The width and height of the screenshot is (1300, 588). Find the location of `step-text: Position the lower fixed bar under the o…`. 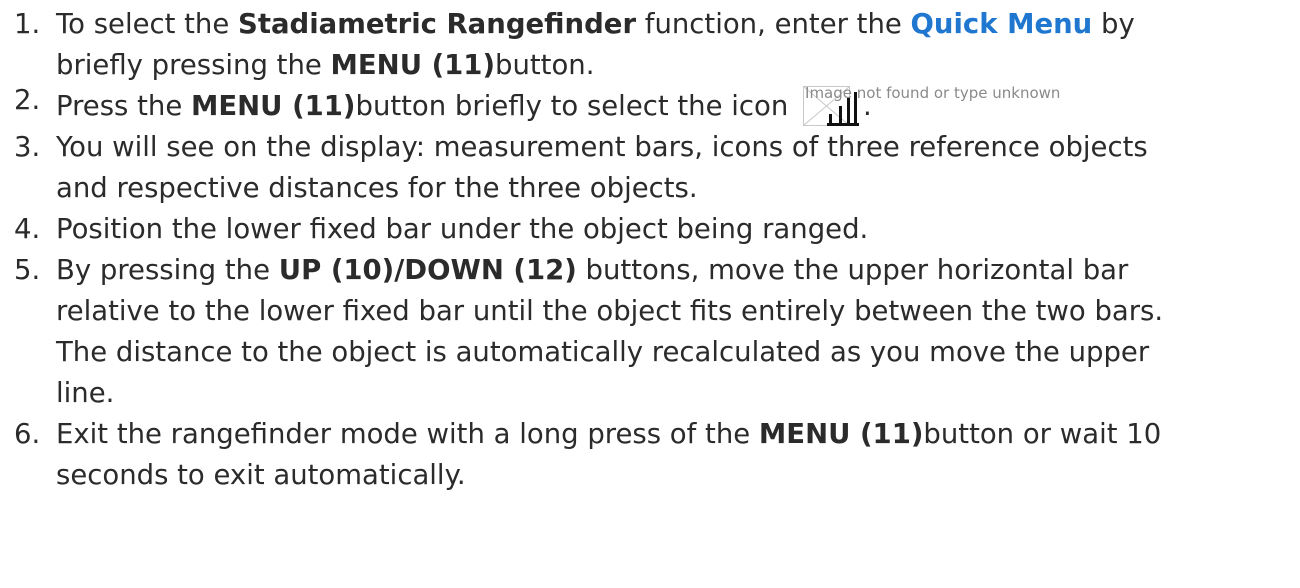

step-text: Position the lower fixed bar under the o… is located at coordinates (462, 229).